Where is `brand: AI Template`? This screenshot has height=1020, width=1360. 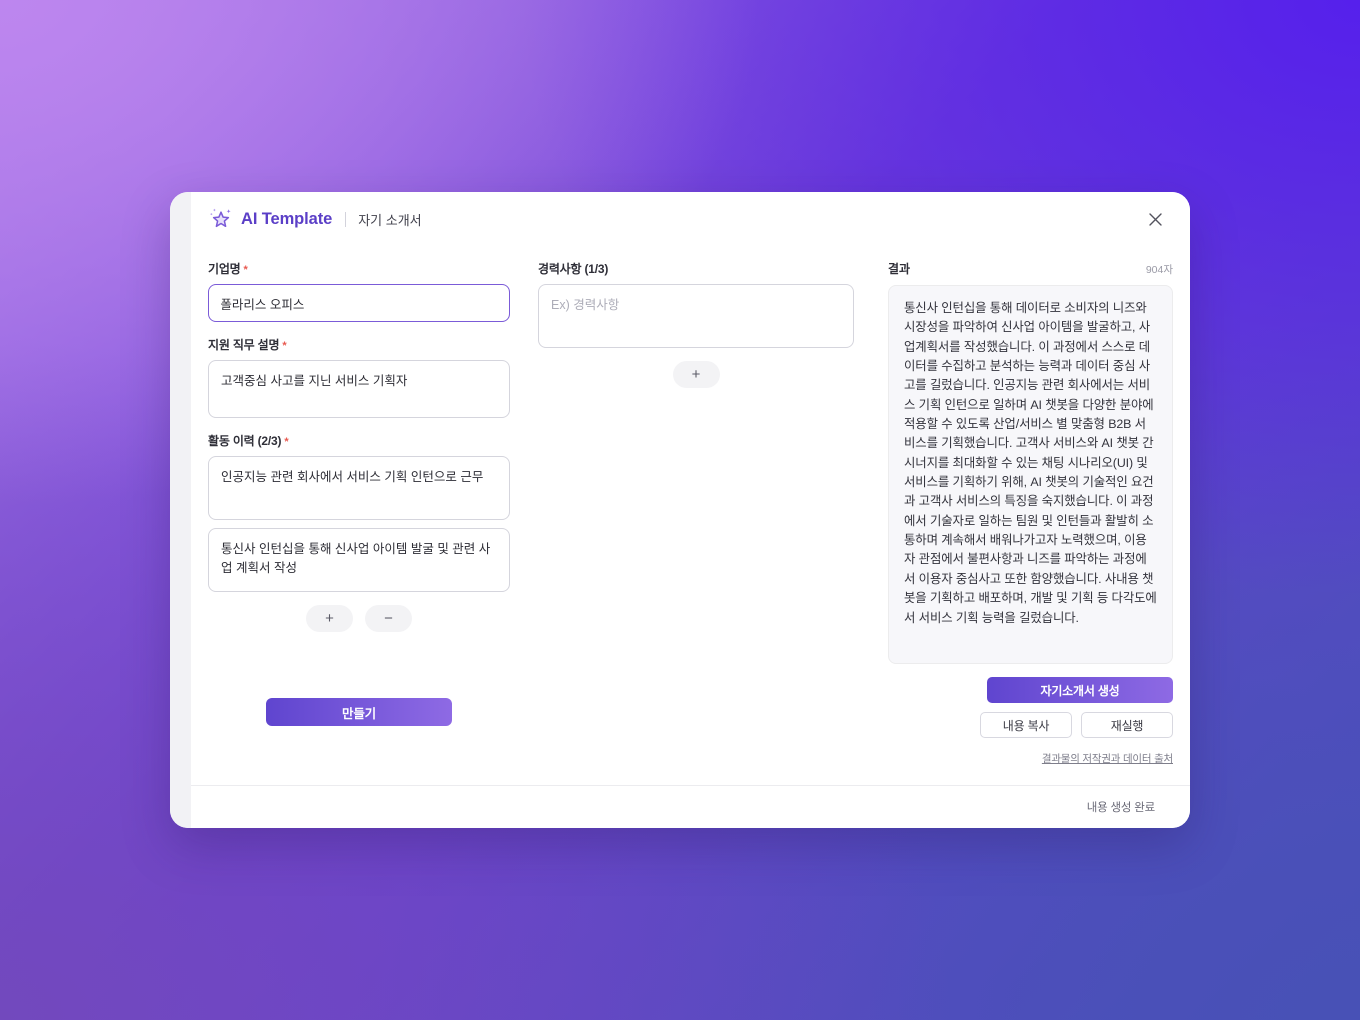 brand: AI Template is located at coordinates (270, 219).